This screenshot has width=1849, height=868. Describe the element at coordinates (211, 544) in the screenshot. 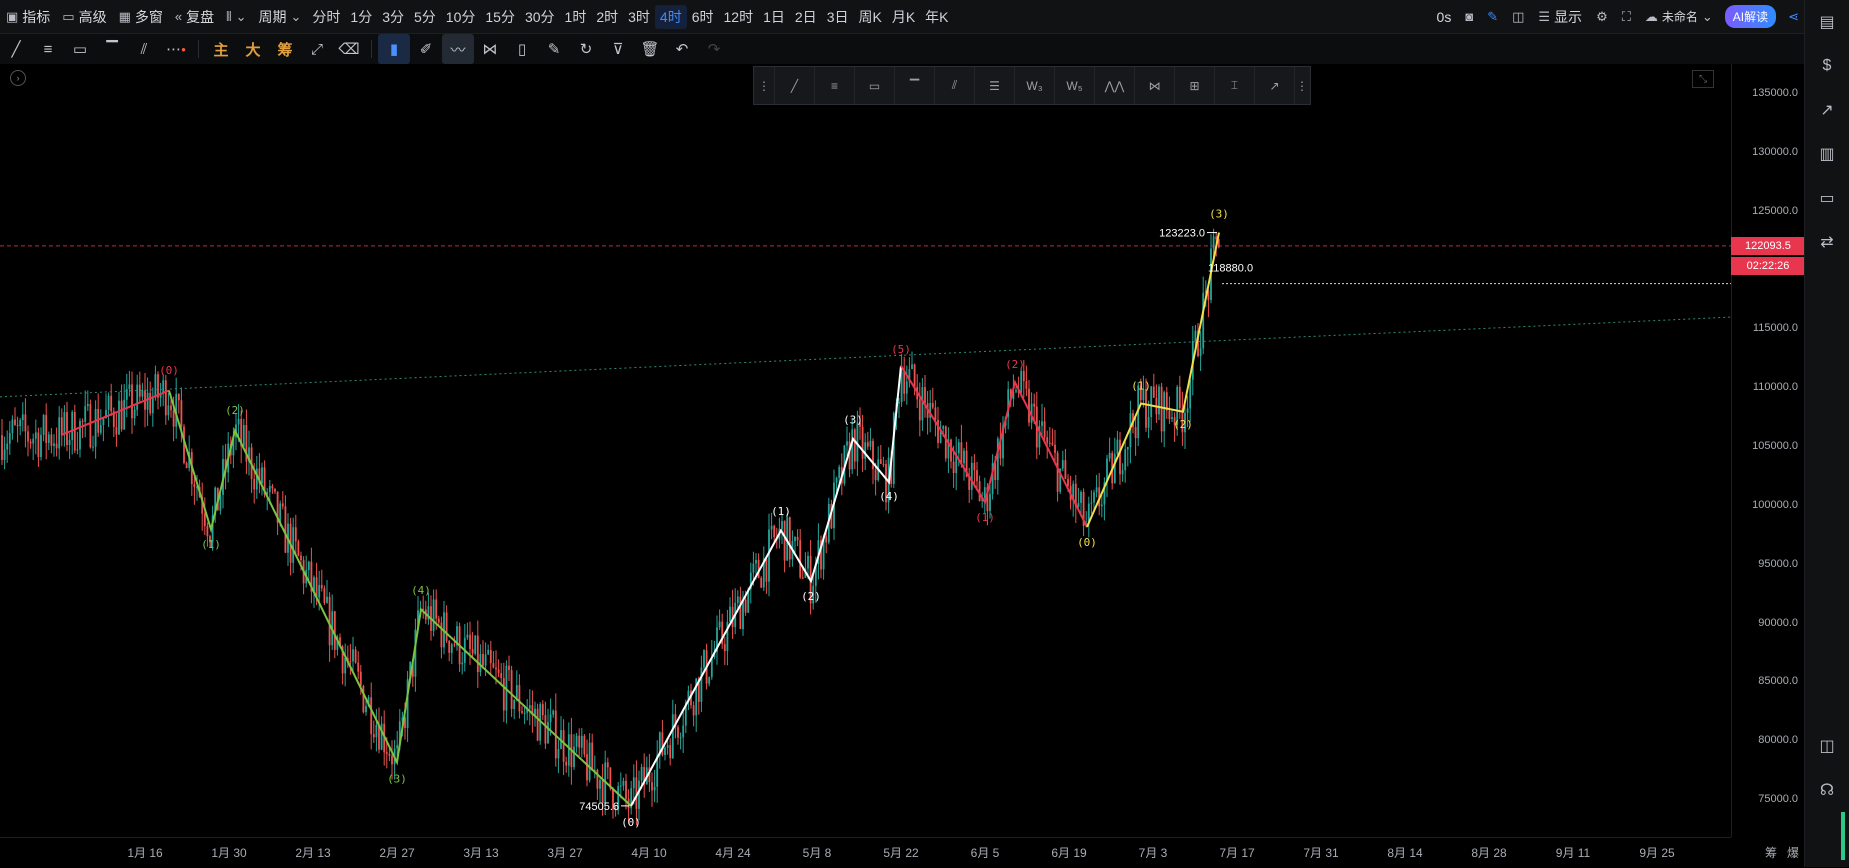

I see `wave-label: (1)` at that location.